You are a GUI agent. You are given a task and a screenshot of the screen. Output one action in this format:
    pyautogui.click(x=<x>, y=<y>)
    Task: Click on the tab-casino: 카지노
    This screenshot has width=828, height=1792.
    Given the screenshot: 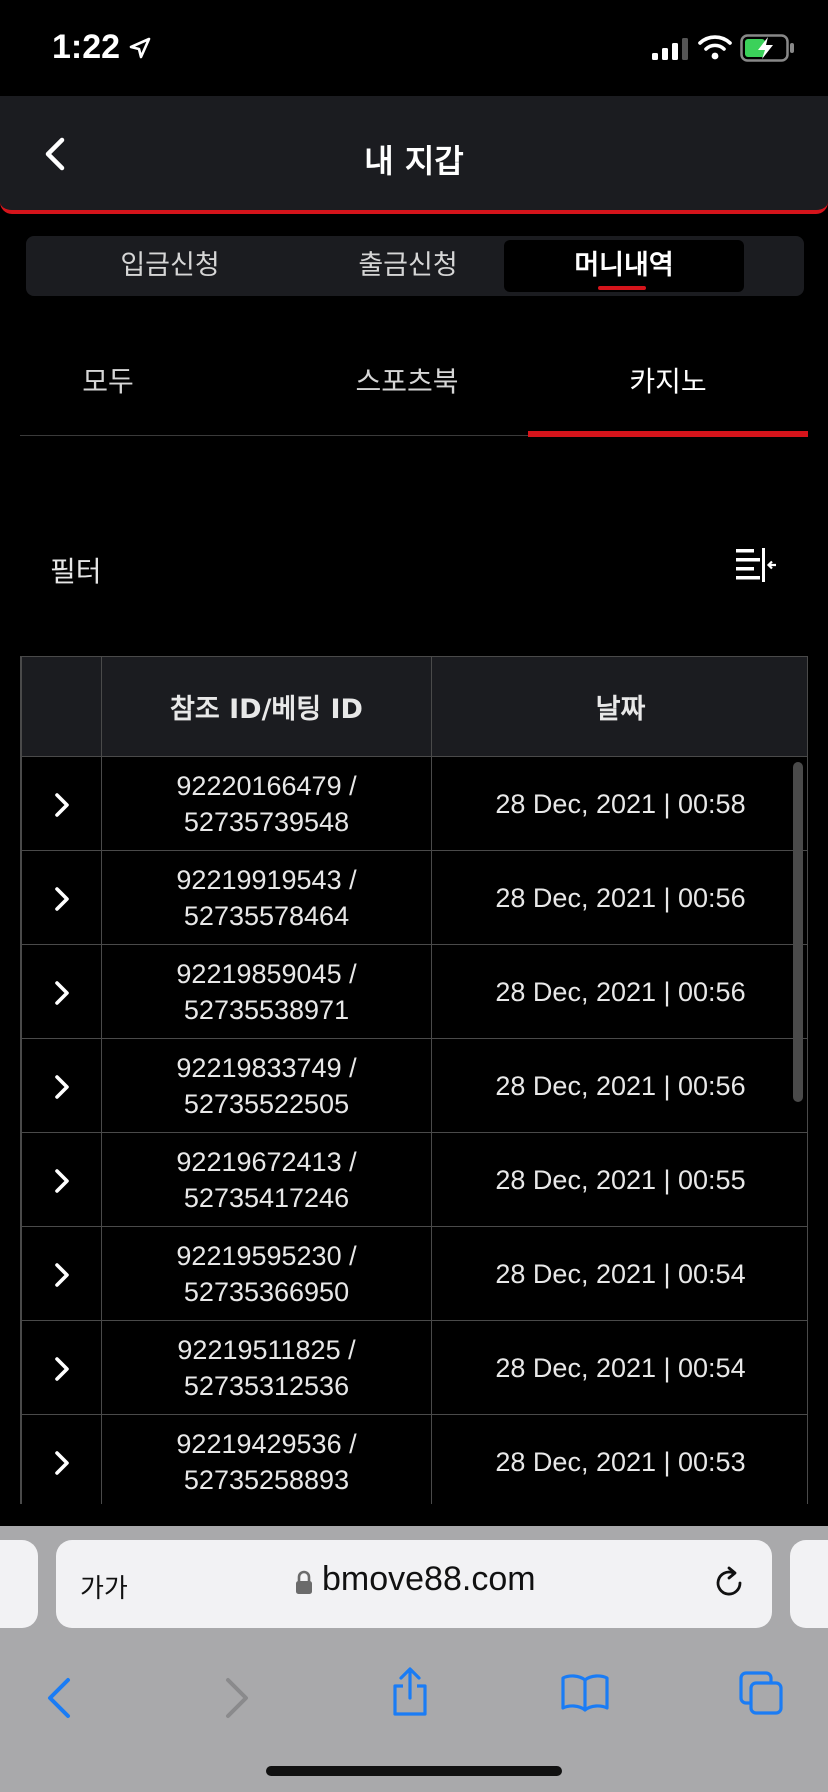 What is the action you would take?
    pyautogui.click(x=668, y=380)
    